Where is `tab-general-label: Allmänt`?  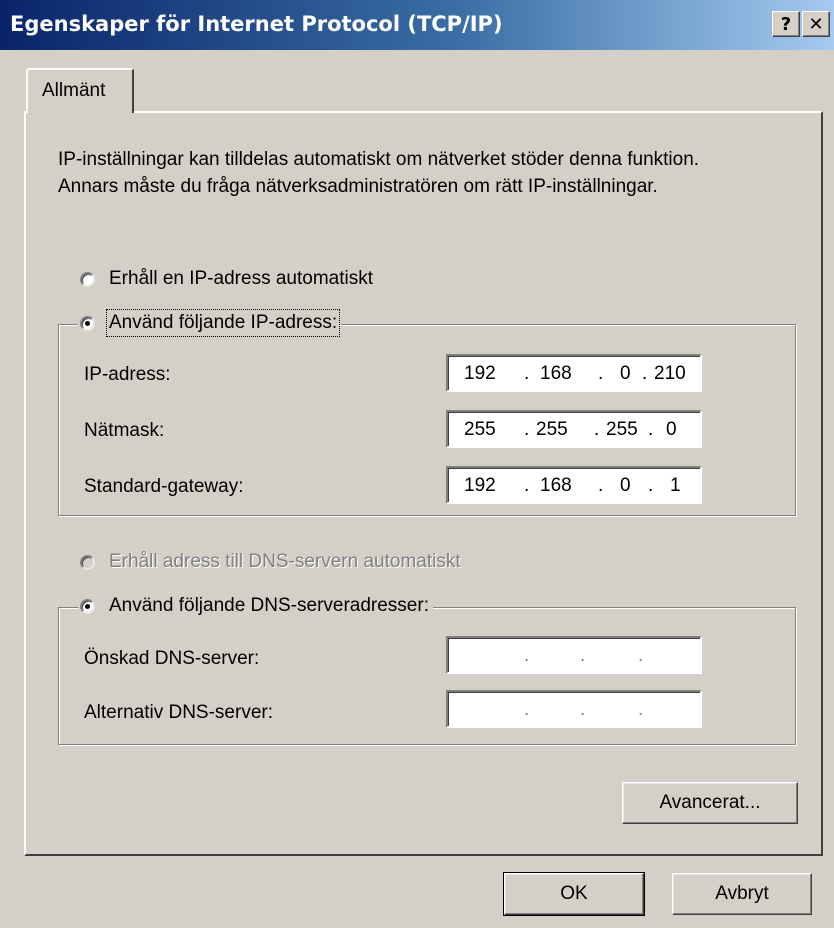 tab-general-label: Allmänt is located at coordinates (74, 90).